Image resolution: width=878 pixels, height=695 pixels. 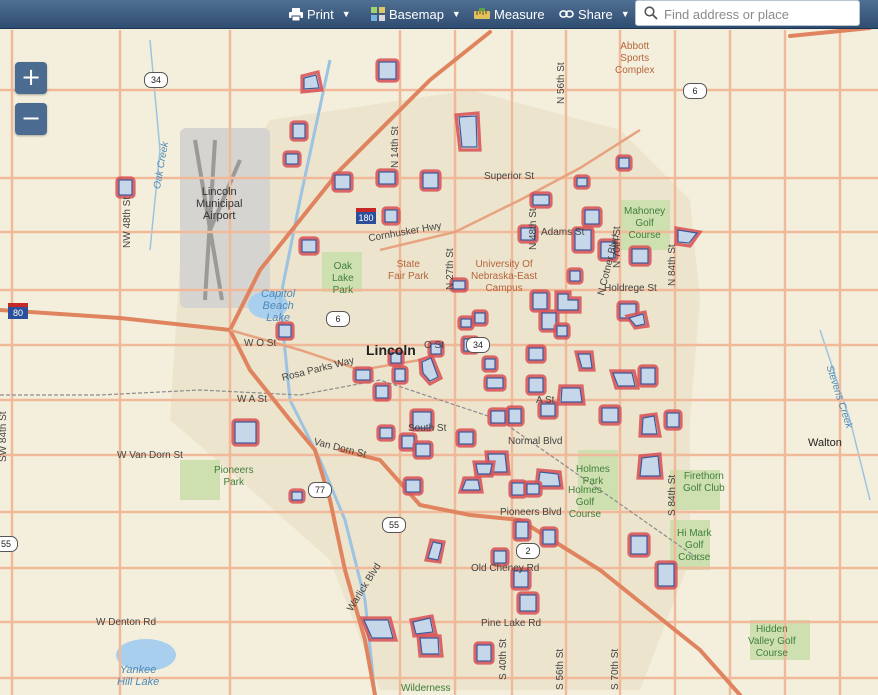 What do you see at coordinates (695, 91) in the screenshot?
I see `us-6-shield: 6` at bounding box center [695, 91].